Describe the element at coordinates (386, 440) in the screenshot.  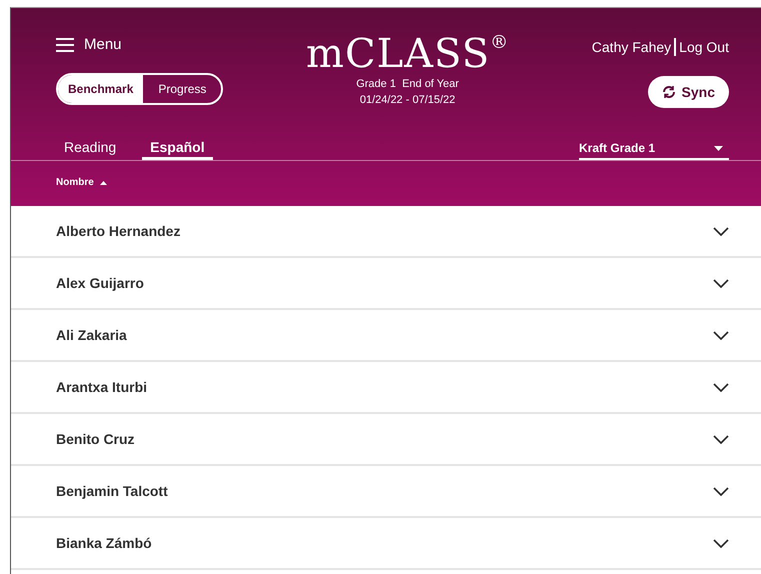
I see `student-row: Benito Cruz` at that location.